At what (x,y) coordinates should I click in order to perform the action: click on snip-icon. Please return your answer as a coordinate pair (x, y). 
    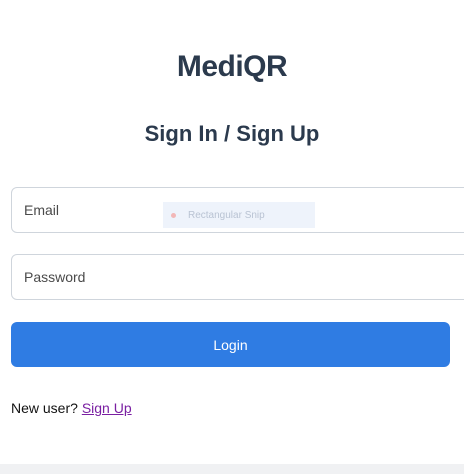
    Looking at the image, I should click on (173, 215).